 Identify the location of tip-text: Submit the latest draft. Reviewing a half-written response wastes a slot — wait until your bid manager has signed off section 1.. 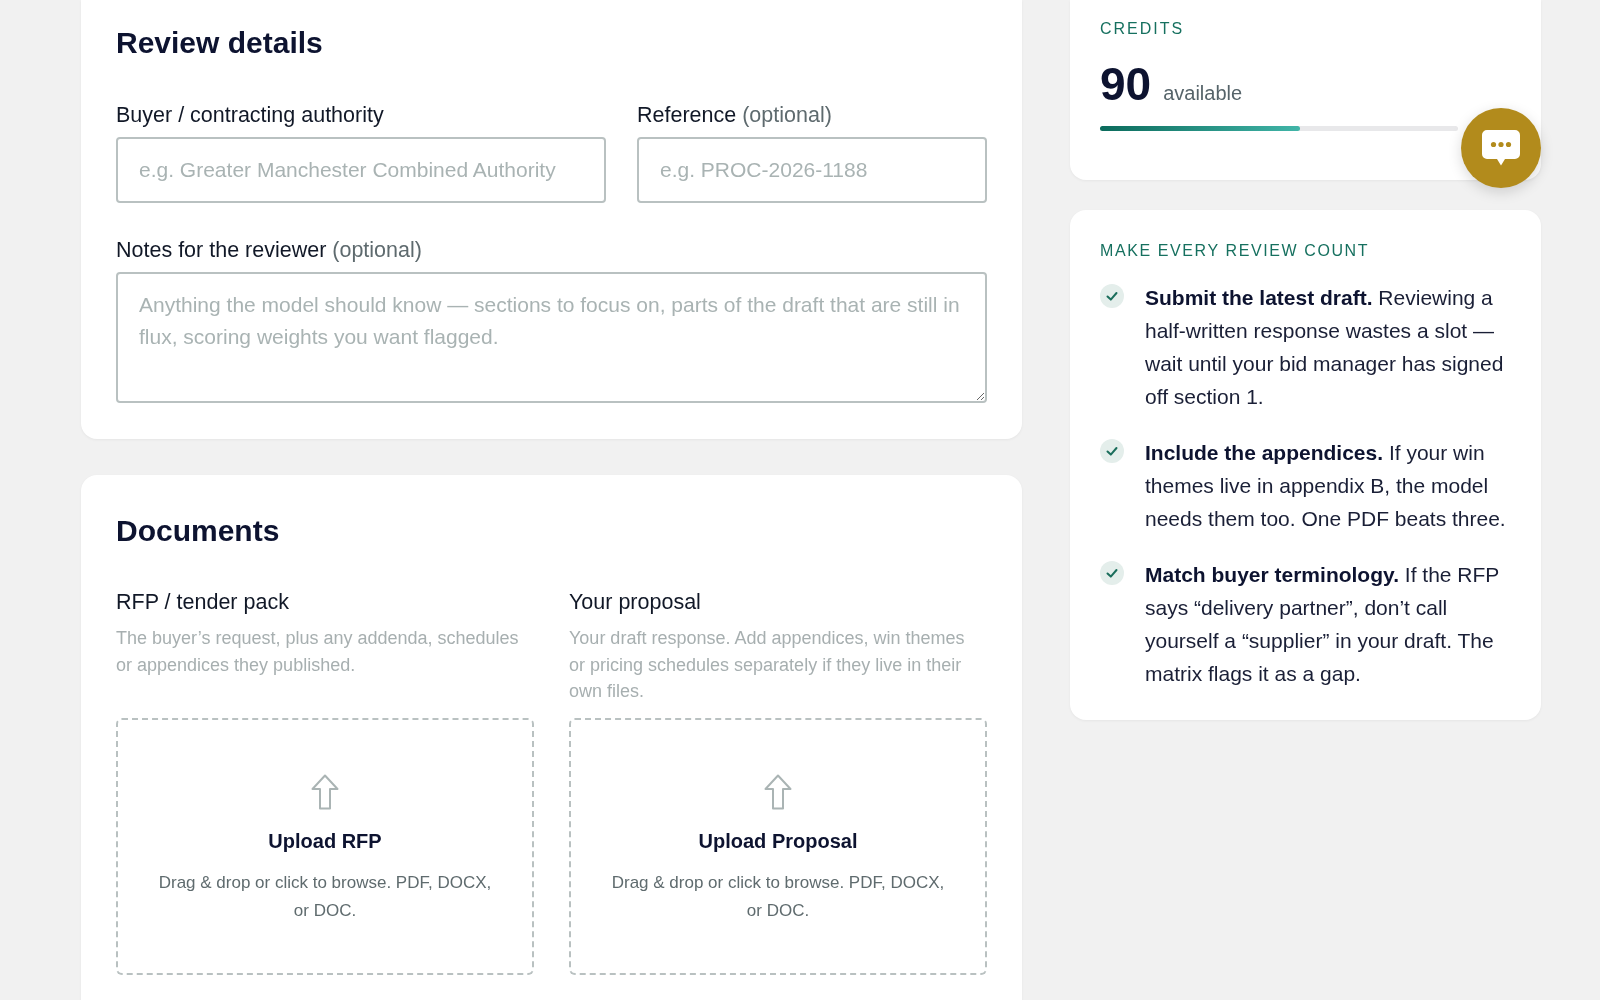
(1325, 347).